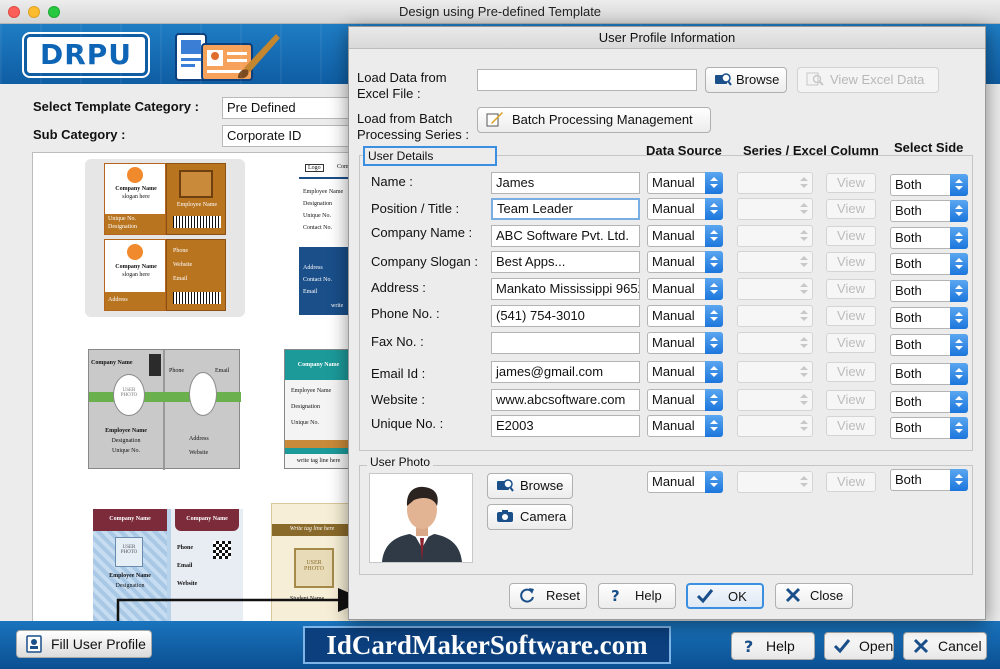  Describe the element at coordinates (637, 596) in the screenshot. I see `dialog-help-button: ? Help` at that location.